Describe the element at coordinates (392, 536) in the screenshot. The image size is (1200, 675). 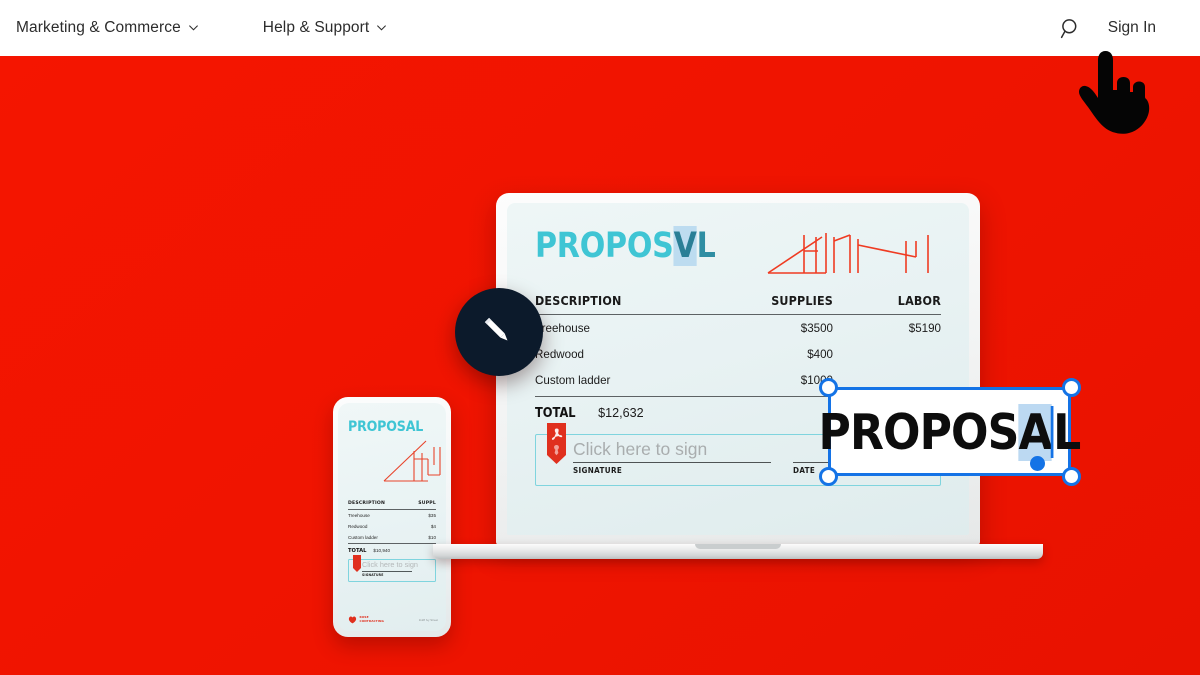
I see `phone-table-row: Custom ladder $10` at that location.